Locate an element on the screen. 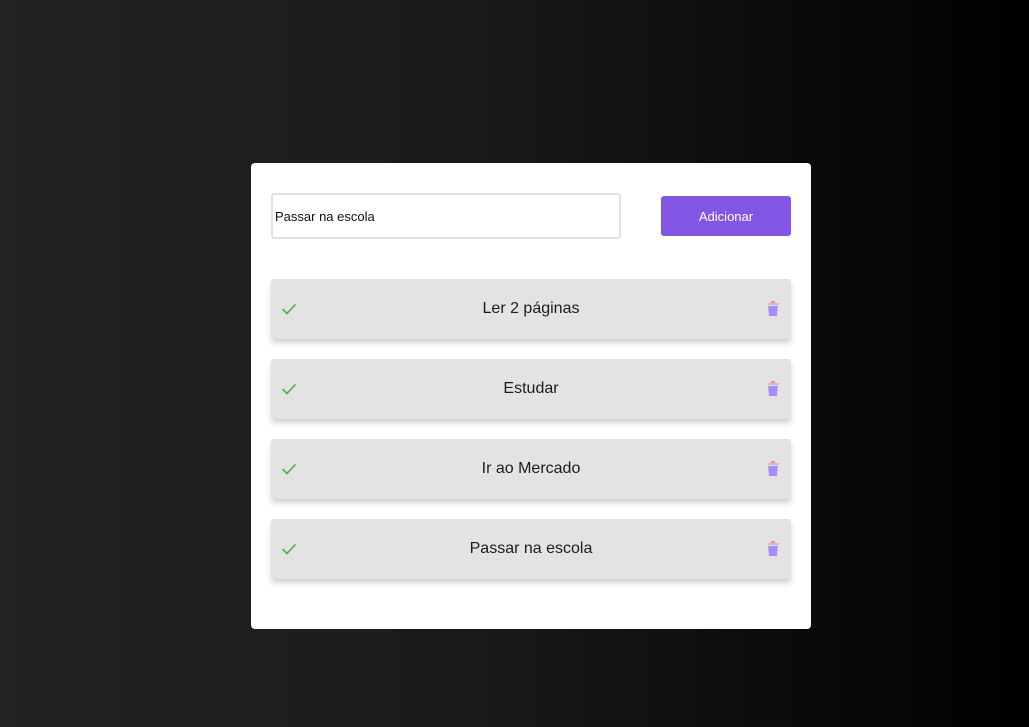  task-item: Ir ao Mercado is located at coordinates (531, 469).